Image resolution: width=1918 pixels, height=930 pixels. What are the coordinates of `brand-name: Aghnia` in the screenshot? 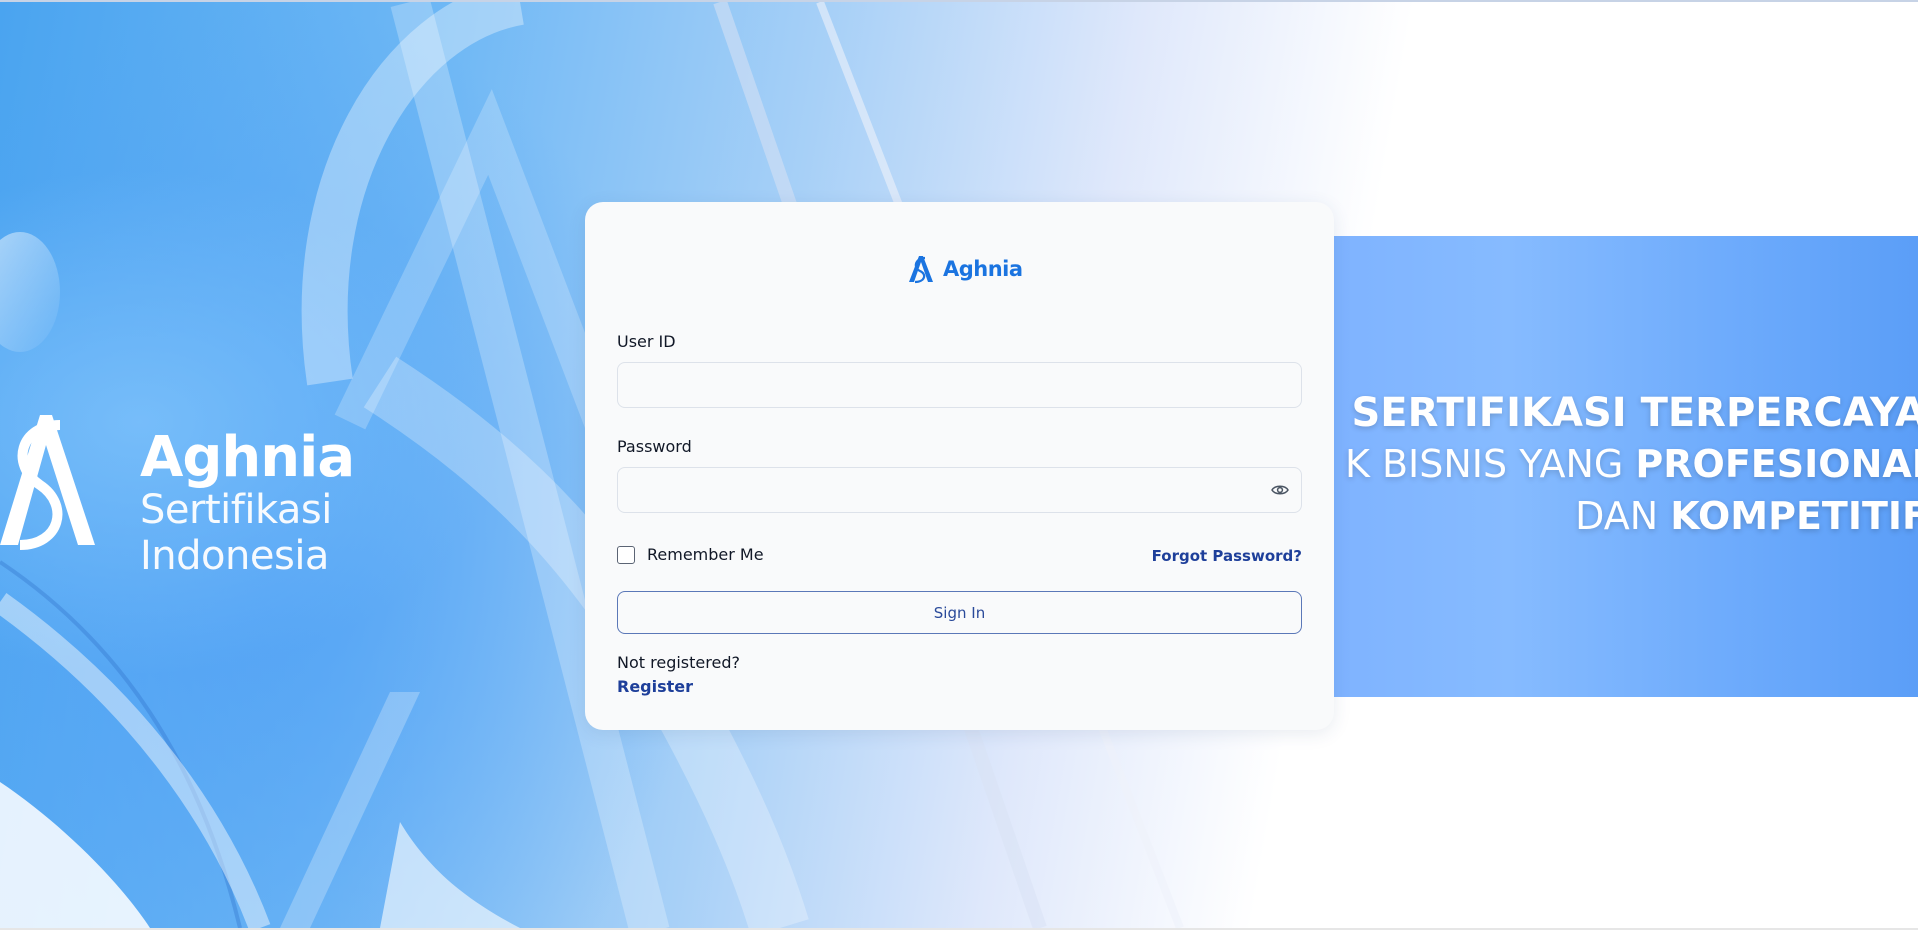 It's located at (247, 457).